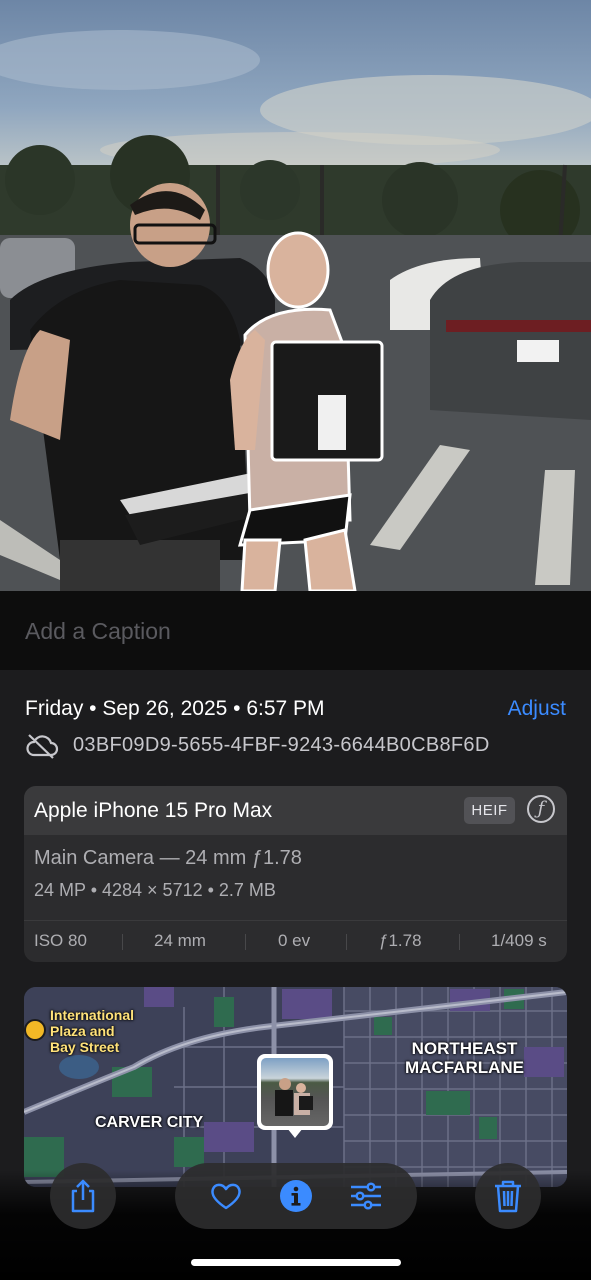 This screenshot has width=591, height=1280. What do you see at coordinates (281, 745) in the screenshot?
I see `file-identifier: 03BF09D9-5655-4FBF-9243-6644B0CB8F6D` at bounding box center [281, 745].